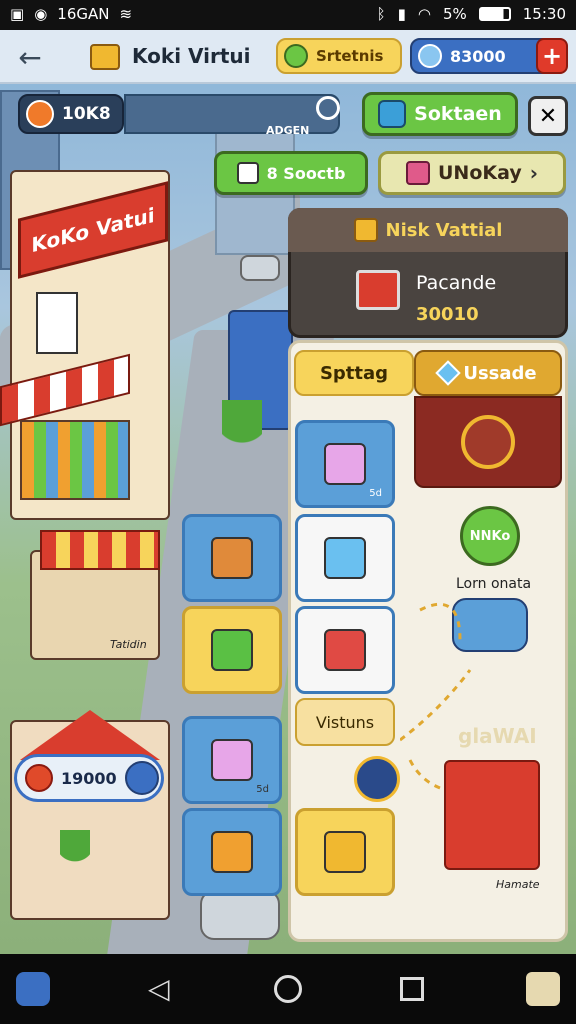 Image resolution: width=576 pixels, height=1024 pixels. I want to click on back-nav-icon: ◁, so click(159, 988).